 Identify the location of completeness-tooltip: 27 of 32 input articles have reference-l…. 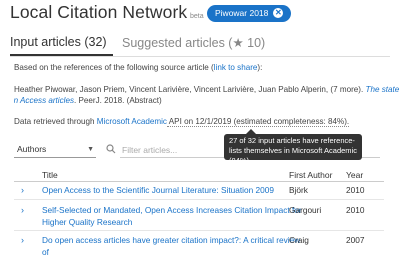
(293, 147).